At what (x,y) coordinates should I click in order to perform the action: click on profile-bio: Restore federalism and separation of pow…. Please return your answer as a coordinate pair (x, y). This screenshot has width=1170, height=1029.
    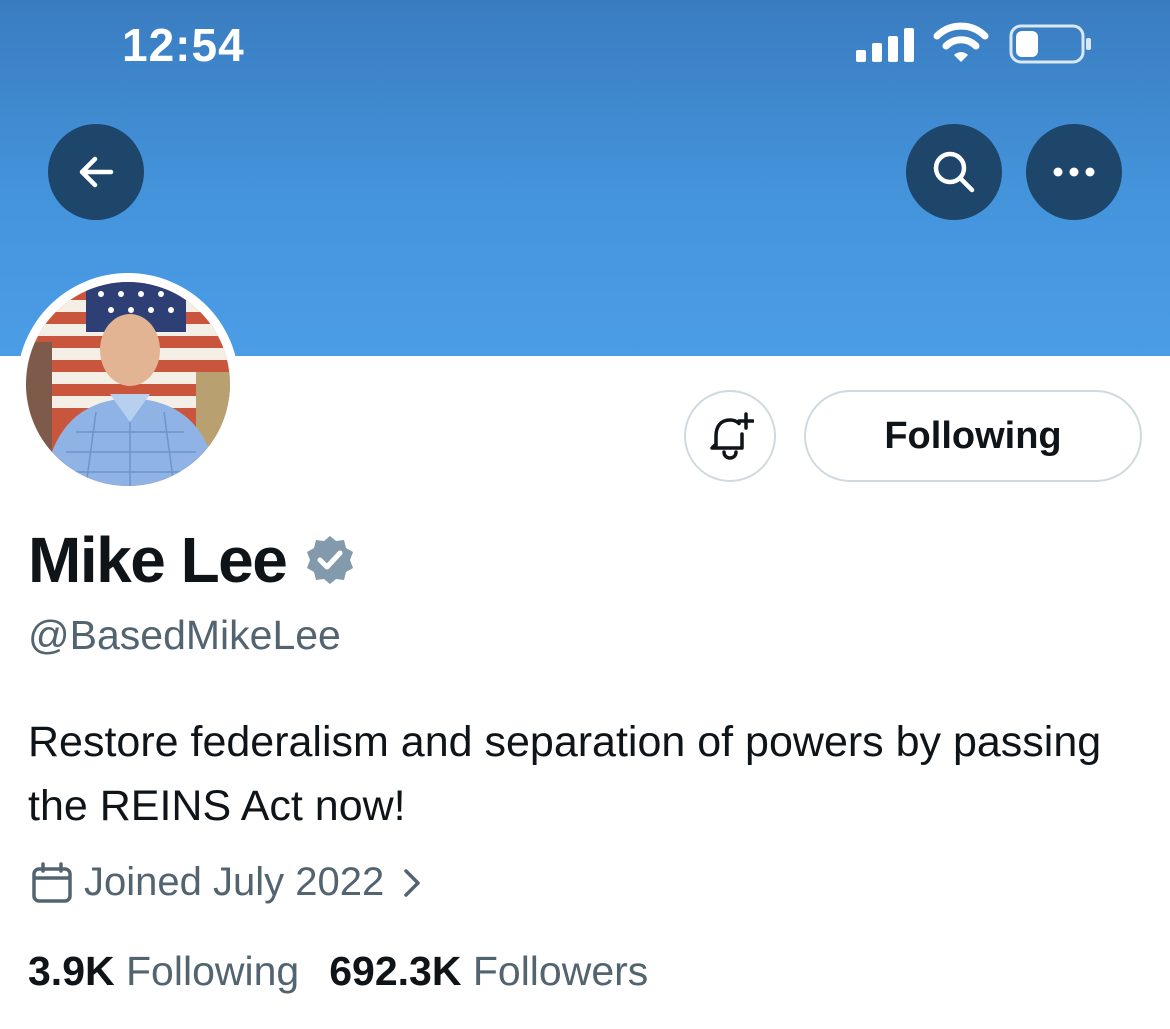
    Looking at the image, I should click on (565, 774).